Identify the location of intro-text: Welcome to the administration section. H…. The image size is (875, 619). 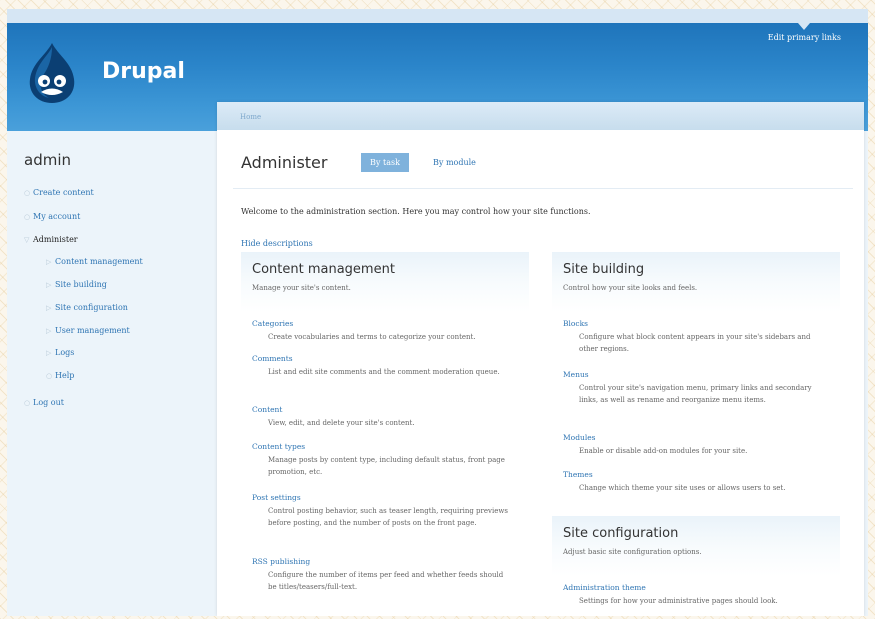
(416, 211).